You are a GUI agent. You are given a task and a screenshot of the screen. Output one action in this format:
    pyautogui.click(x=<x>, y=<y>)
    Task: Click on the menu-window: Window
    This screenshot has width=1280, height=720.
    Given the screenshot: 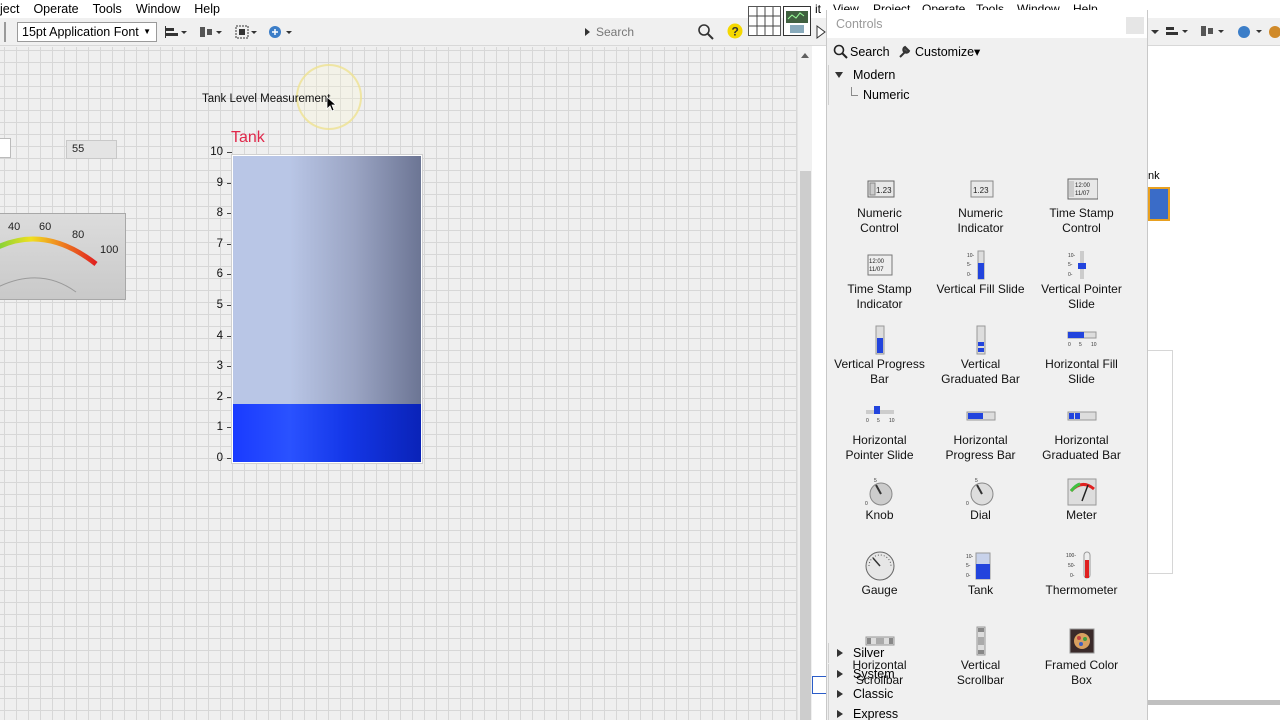 What is the action you would take?
    pyautogui.click(x=158, y=9)
    